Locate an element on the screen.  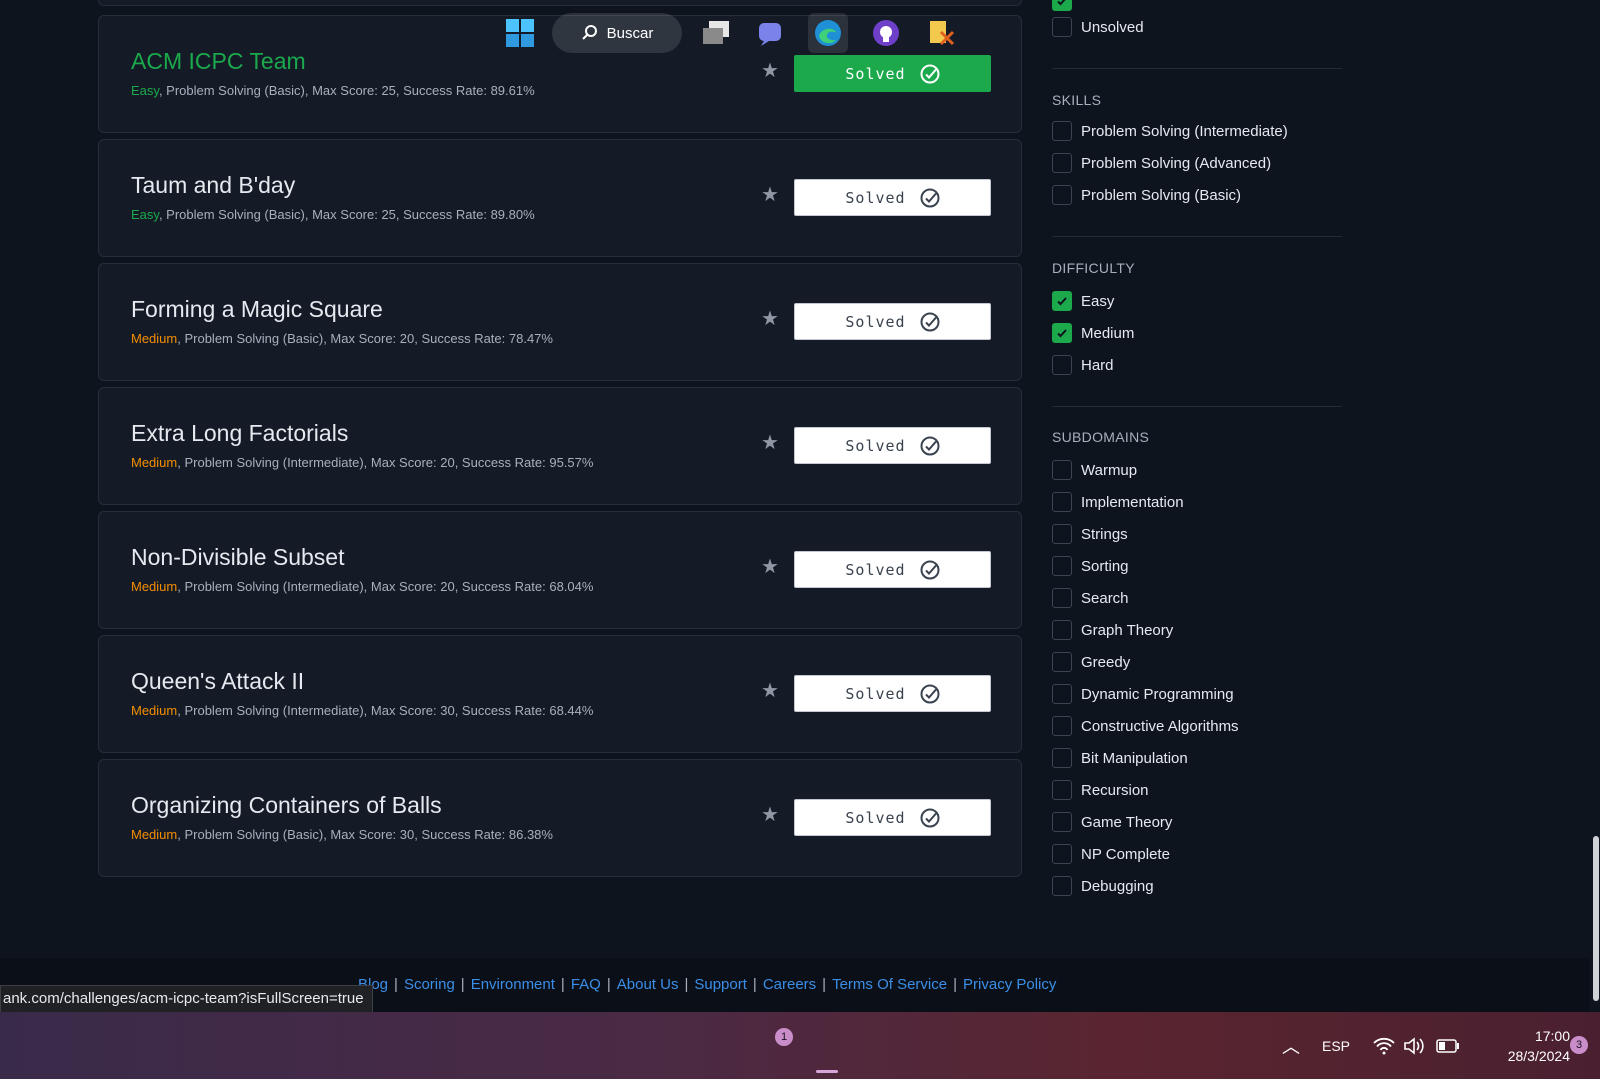
taskbar-search: Buscar is located at coordinates (617, 33).